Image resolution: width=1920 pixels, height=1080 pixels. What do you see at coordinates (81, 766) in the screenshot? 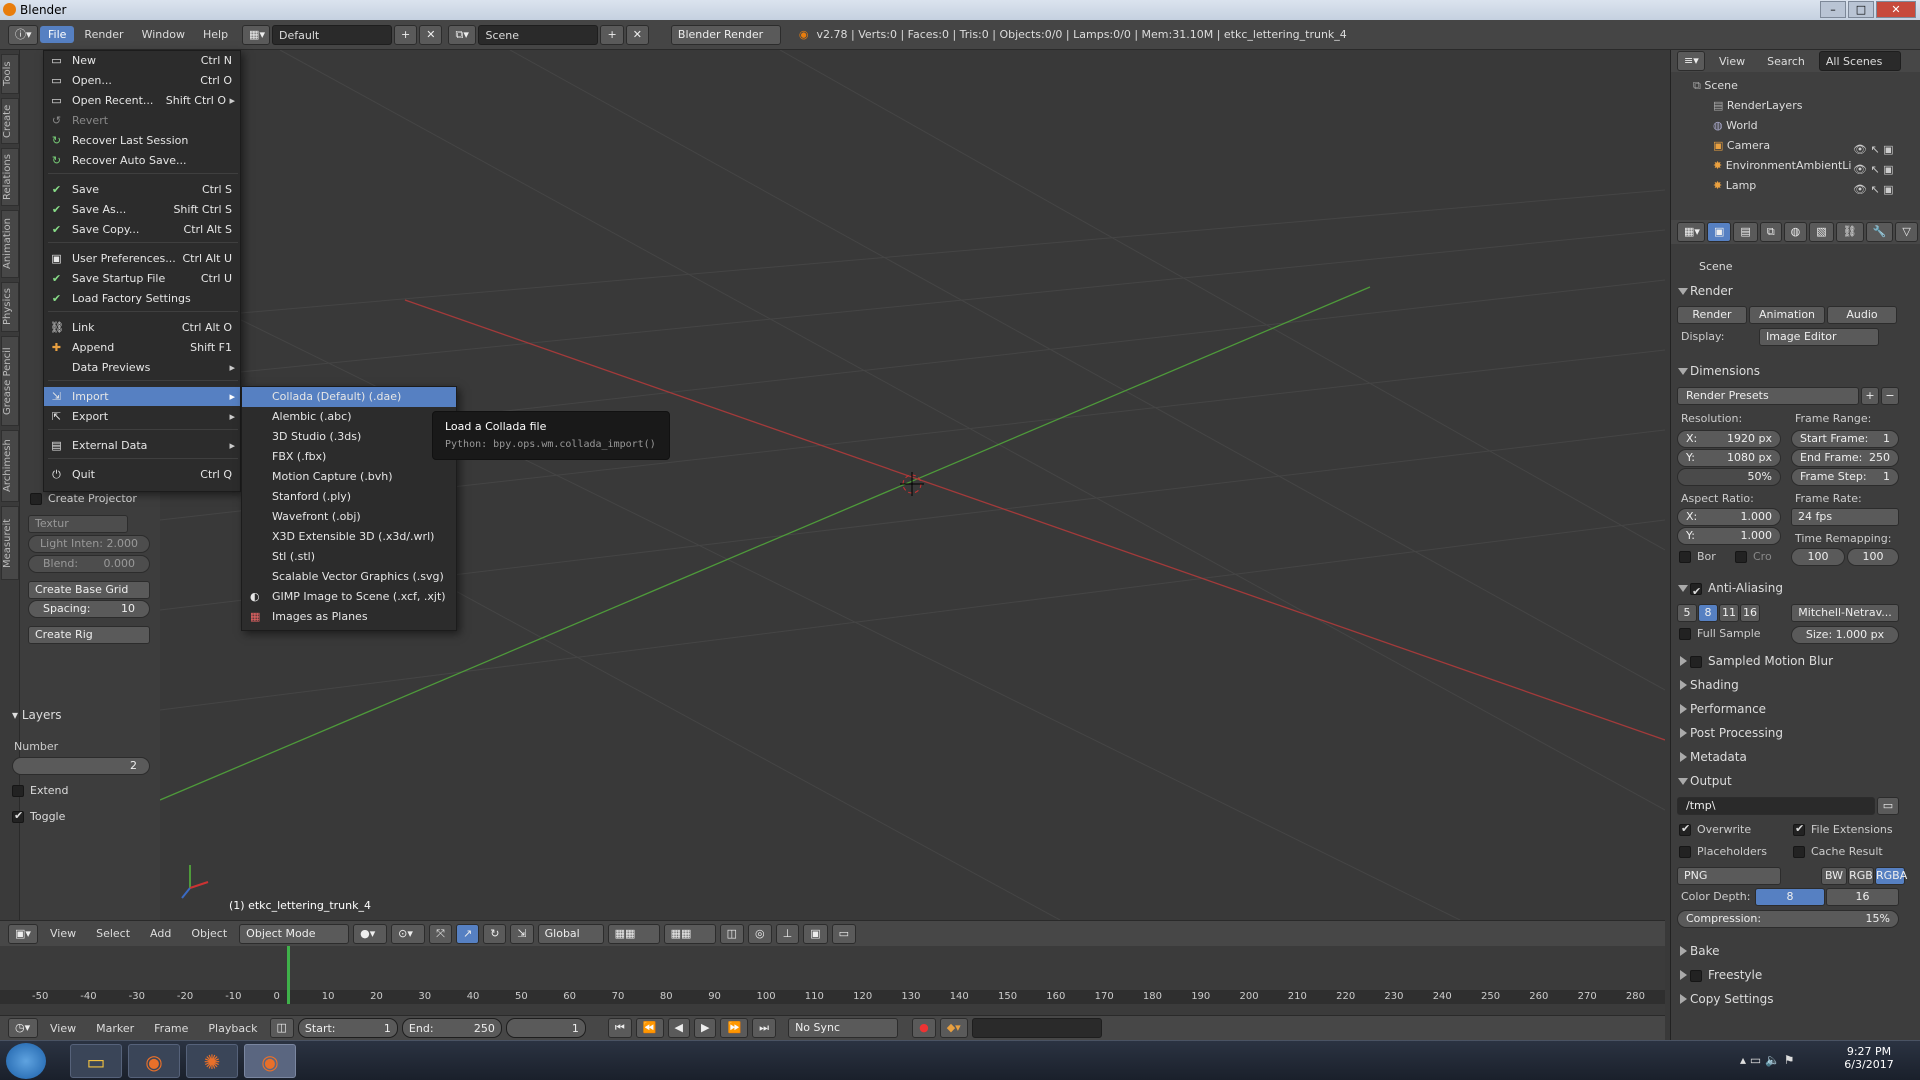
I see `number-field: 2` at bounding box center [81, 766].